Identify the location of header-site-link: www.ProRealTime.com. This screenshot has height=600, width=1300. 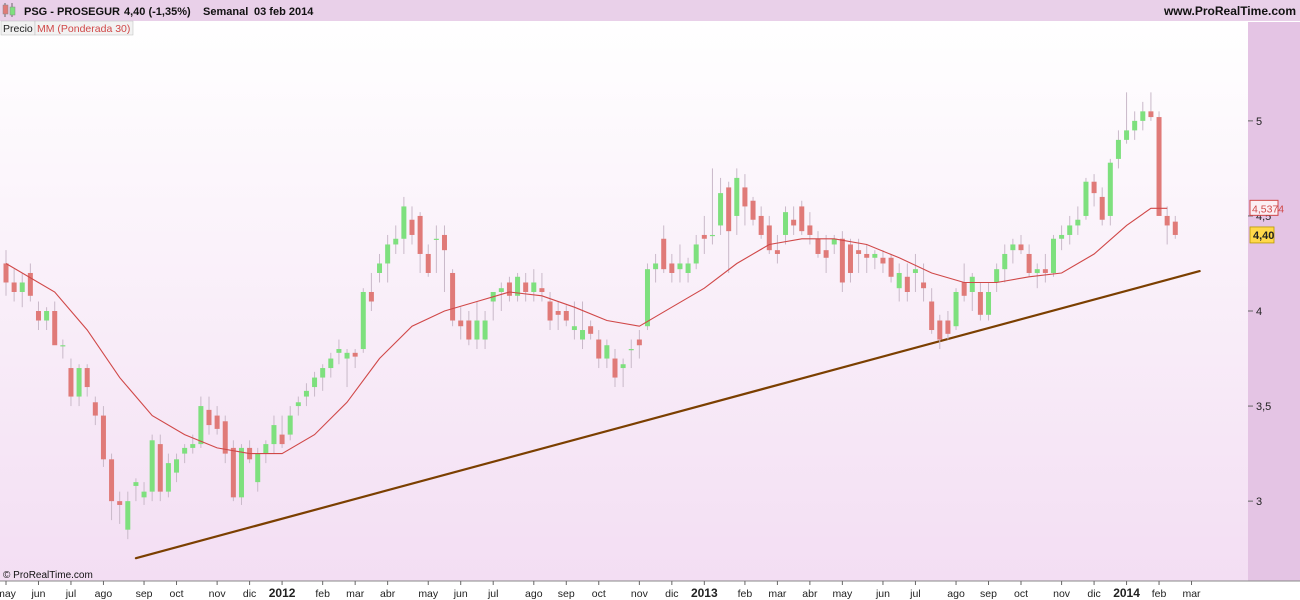
(1229, 11).